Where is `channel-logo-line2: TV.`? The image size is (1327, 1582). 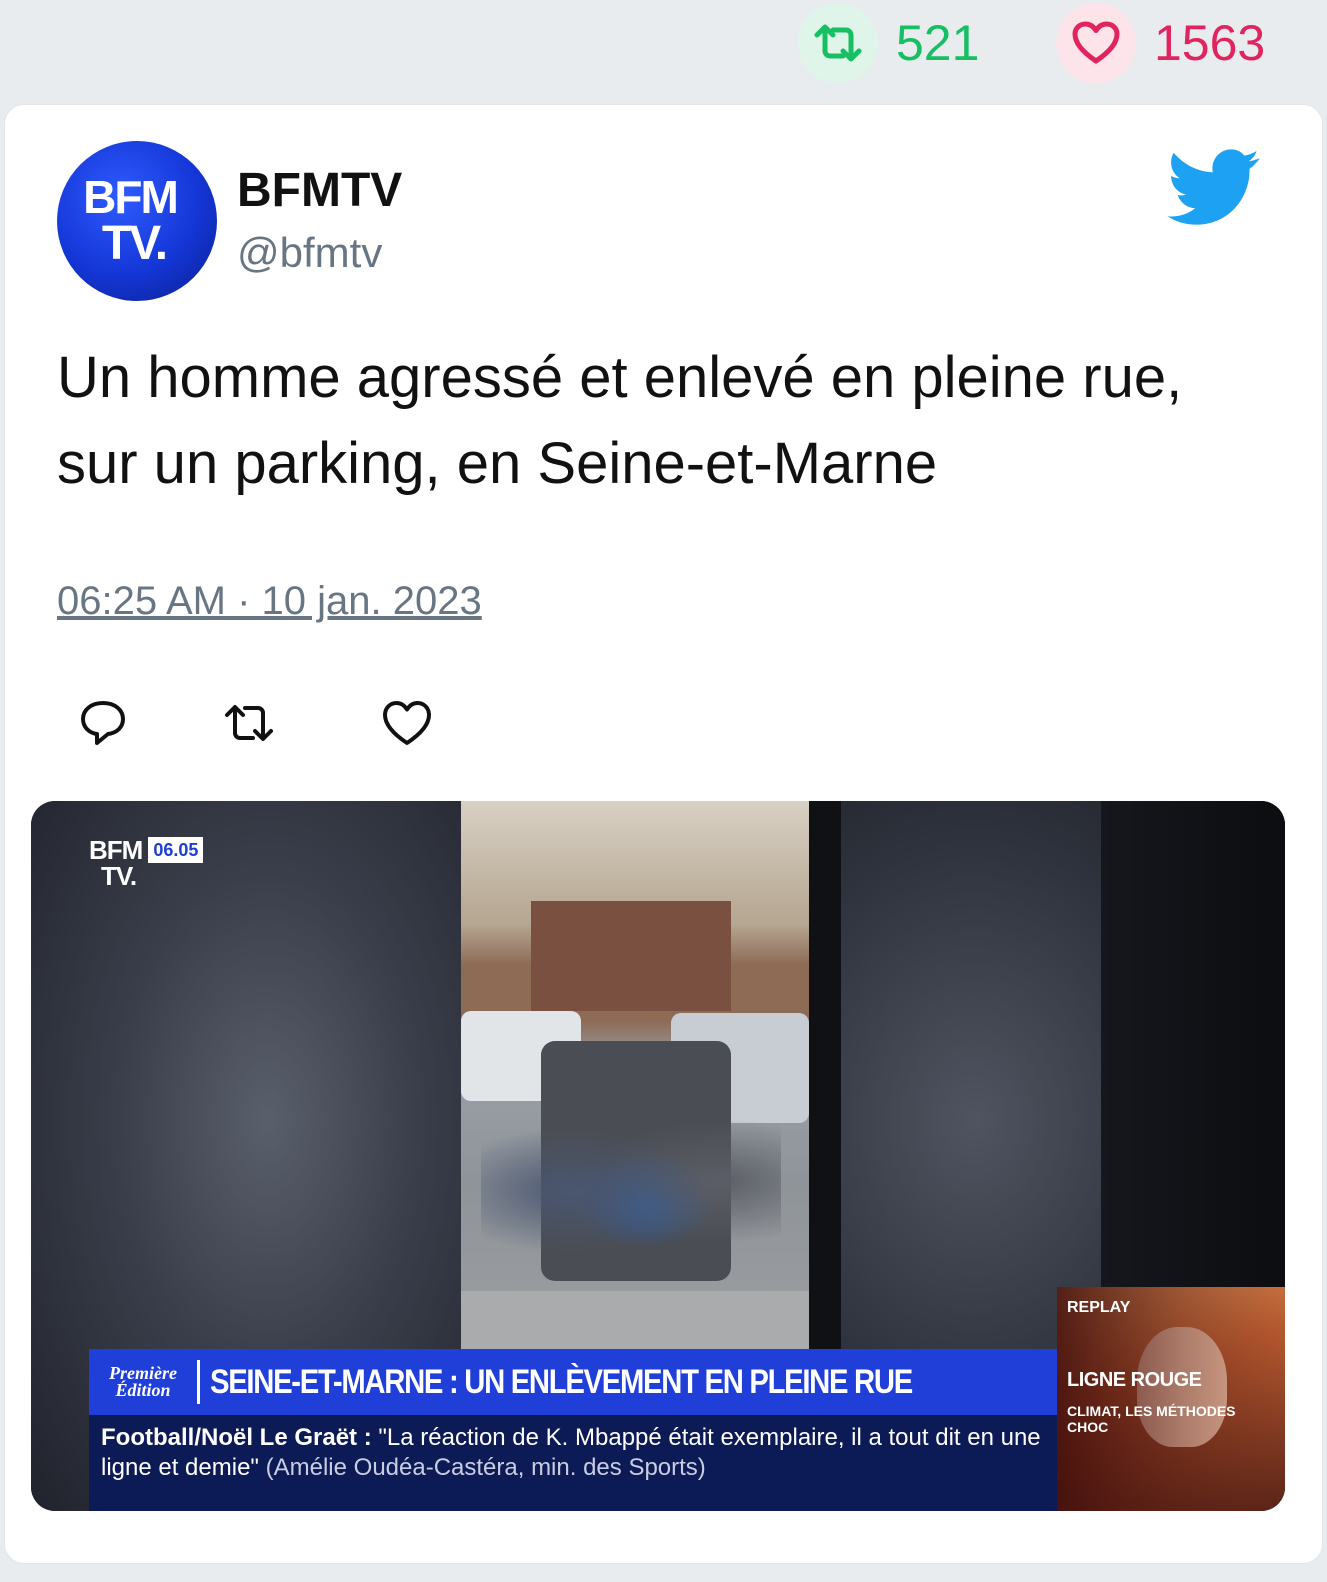
channel-logo-line2: TV. is located at coordinates (119, 876).